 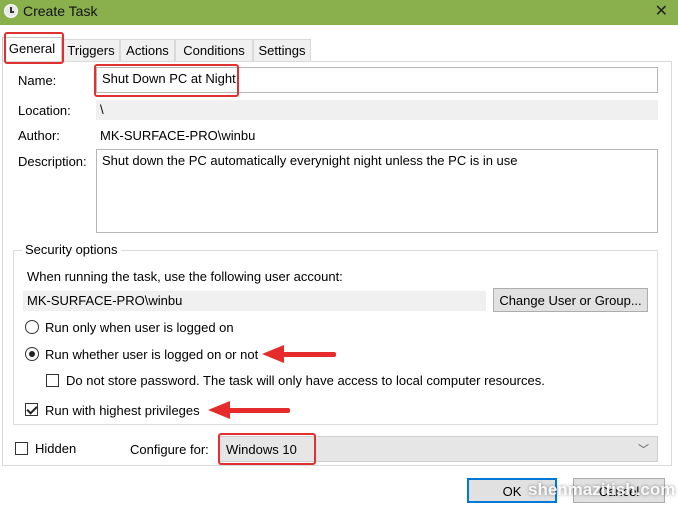 I want to click on run-only-logged-on-radio, so click(x=32, y=327).